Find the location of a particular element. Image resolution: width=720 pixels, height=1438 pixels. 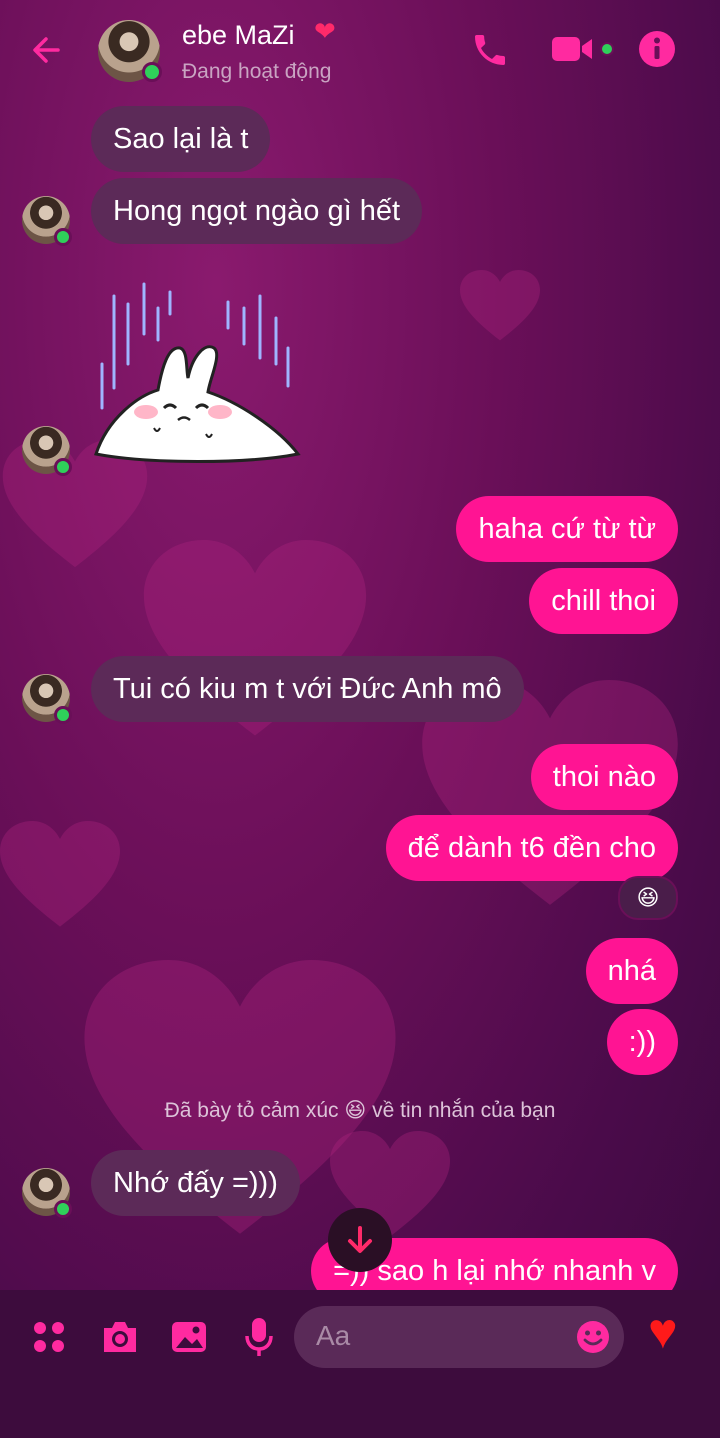

reaction-notice: Đã bày tỏ cảm xúc 😆 về tin nhắn của bạn is located at coordinates (360, 1110).